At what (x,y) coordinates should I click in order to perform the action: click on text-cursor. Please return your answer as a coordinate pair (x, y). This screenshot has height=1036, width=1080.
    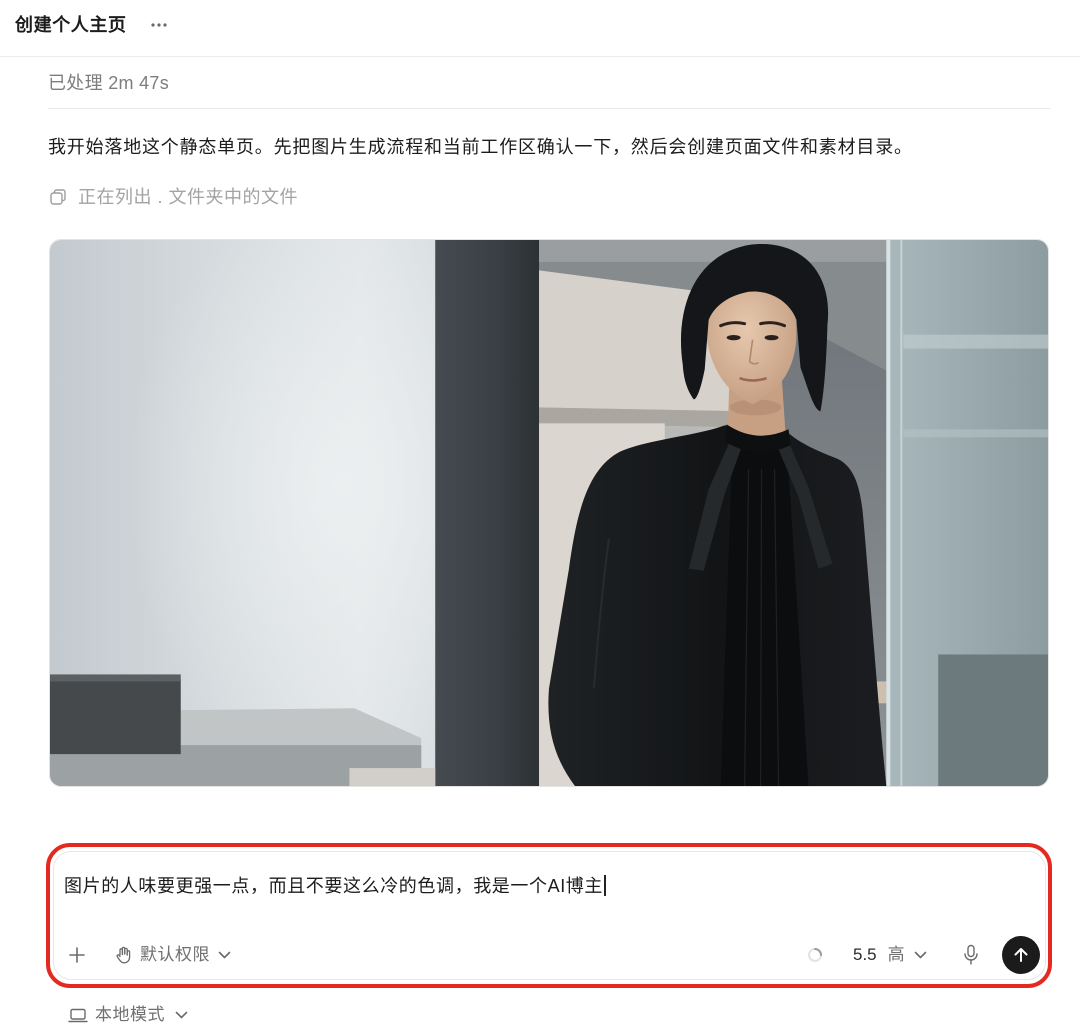
    Looking at the image, I should click on (605, 885).